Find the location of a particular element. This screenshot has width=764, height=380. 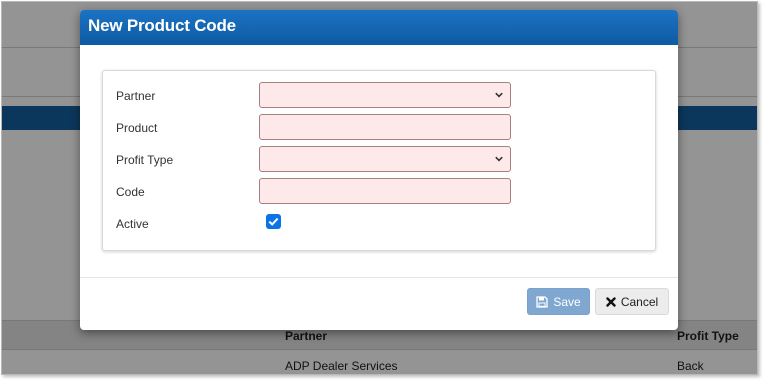

cancel-label: Cancel is located at coordinates (639, 301).